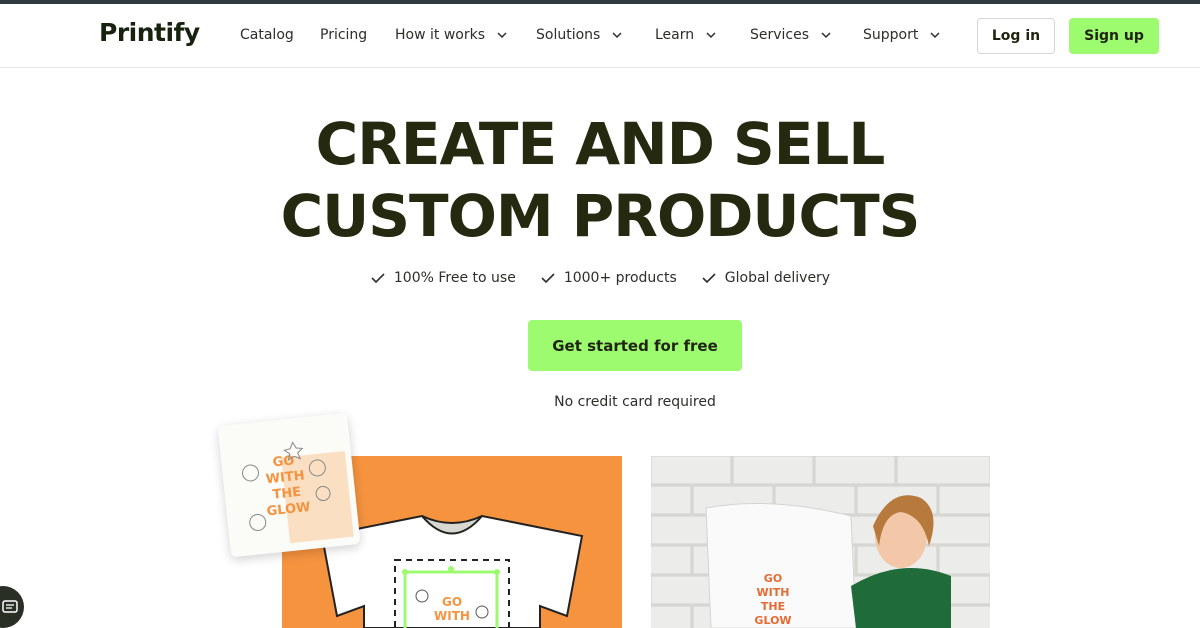 The height and width of the screenshot is (628, 1200). I want to click on get-started-button: Get started for free, so click(635, 345).